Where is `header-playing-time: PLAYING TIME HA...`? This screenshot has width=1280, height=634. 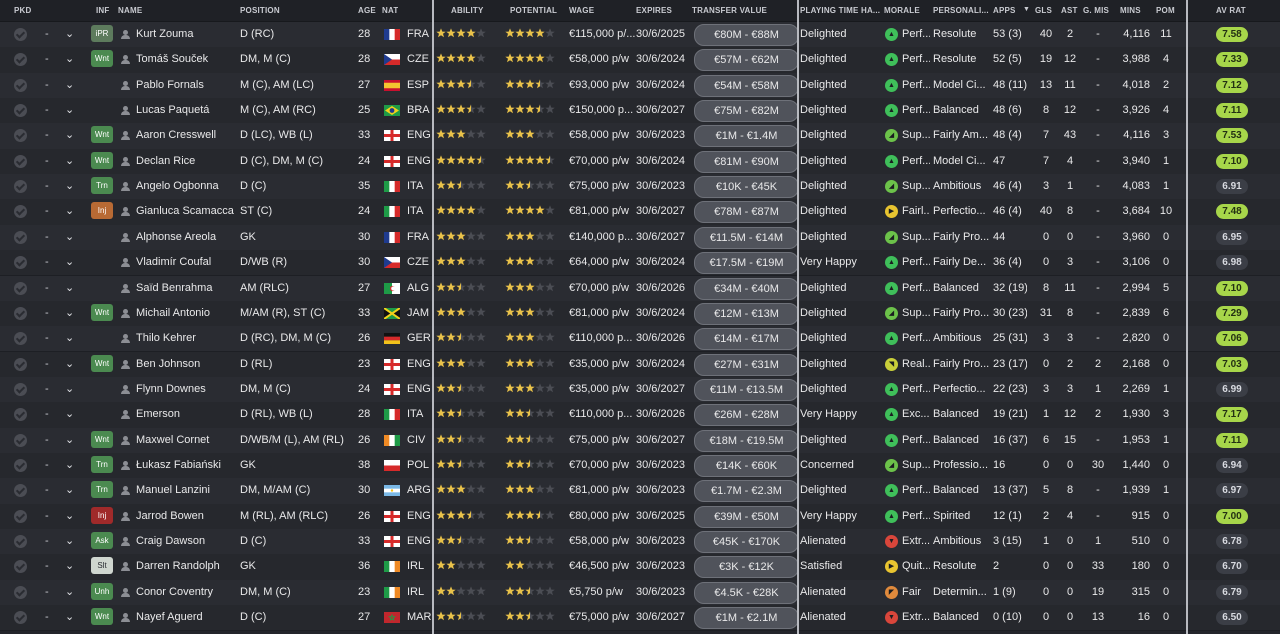
header-playing-time: PLAYING TIME HA... is located at coordinates (840, 10).